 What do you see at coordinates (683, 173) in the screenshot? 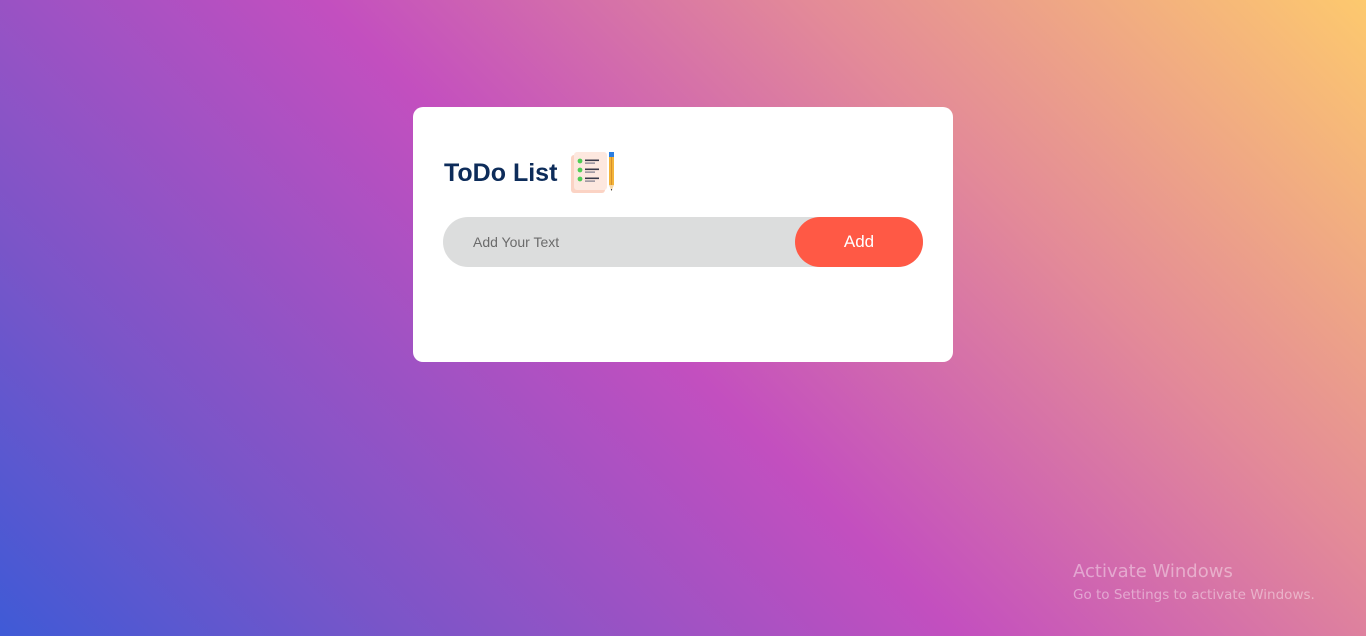
I see `title-row: ToDo List` at bounding box center [683, 173].